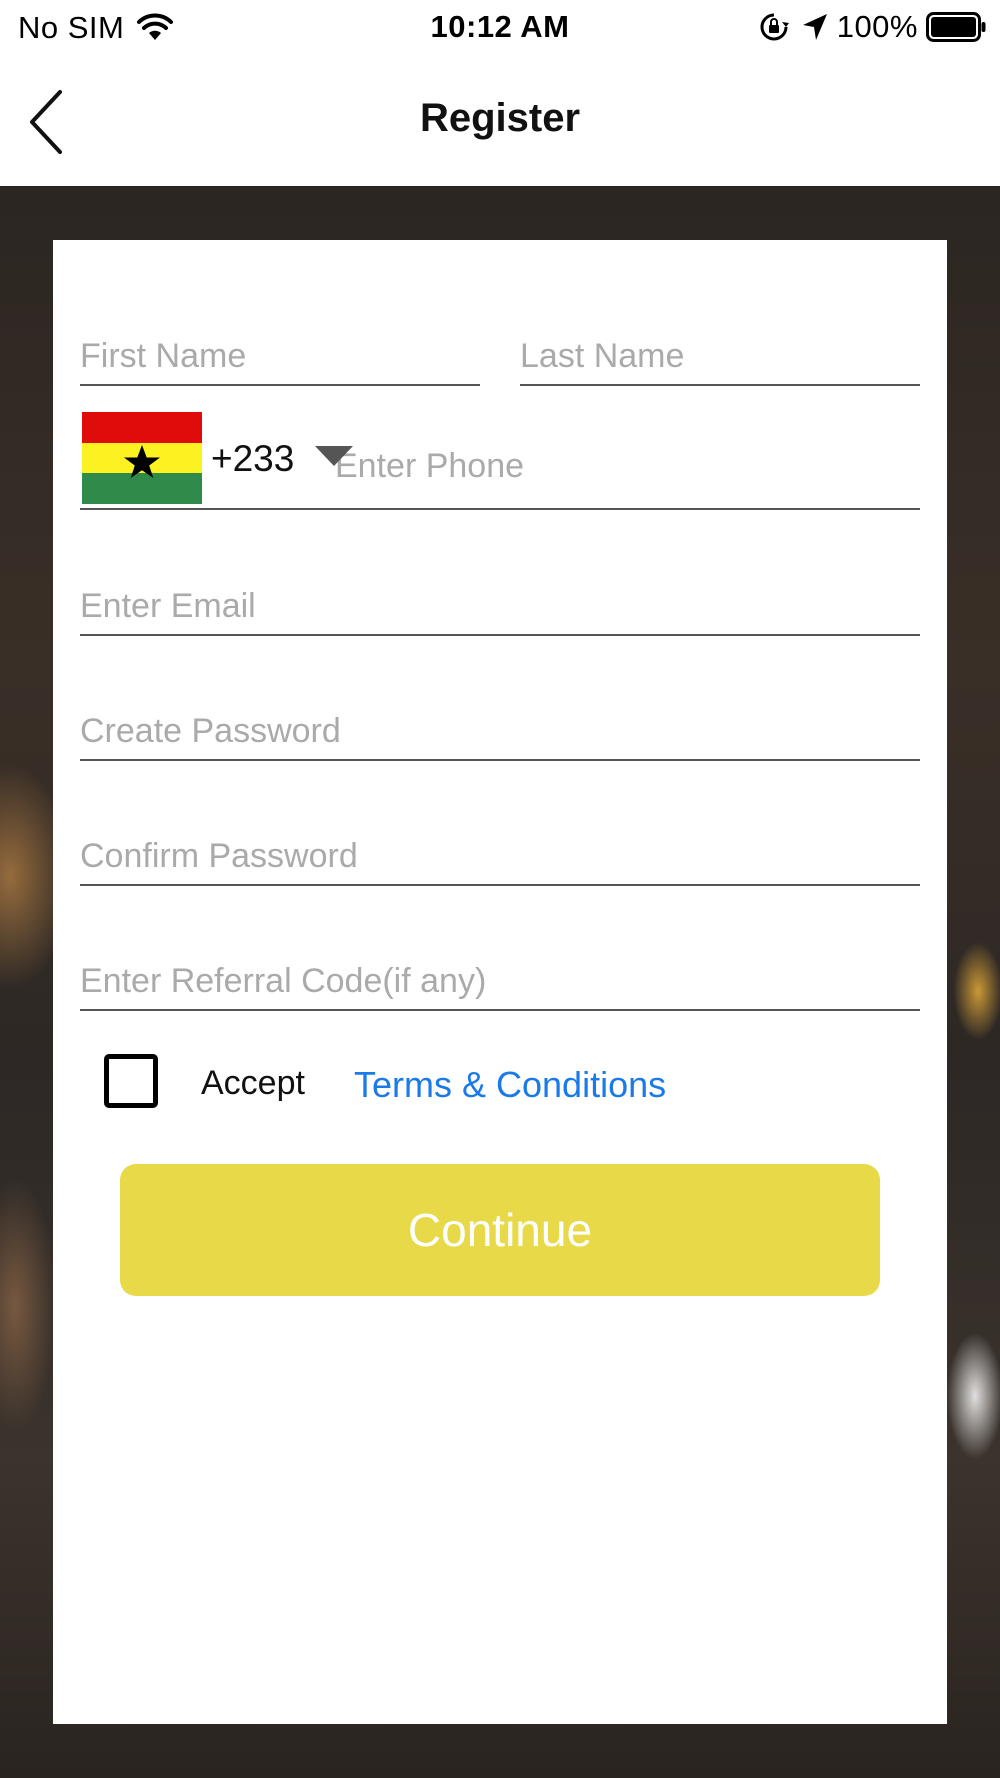 The height and width of the screenshot is (1778, 1000). What do you see at coordinates (500, 731) in the screenshot?
I see `create-password-input` at bounding box center [500, 731].